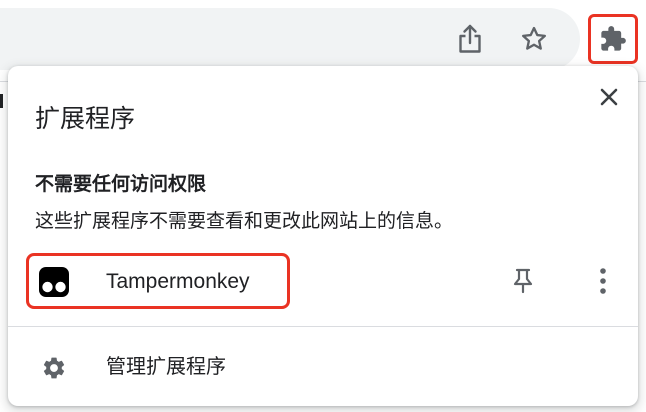  Describe the element at coordinates (121, 184) in the screenshot. I see `section-heading: 不需要任何访问权限` at that location.